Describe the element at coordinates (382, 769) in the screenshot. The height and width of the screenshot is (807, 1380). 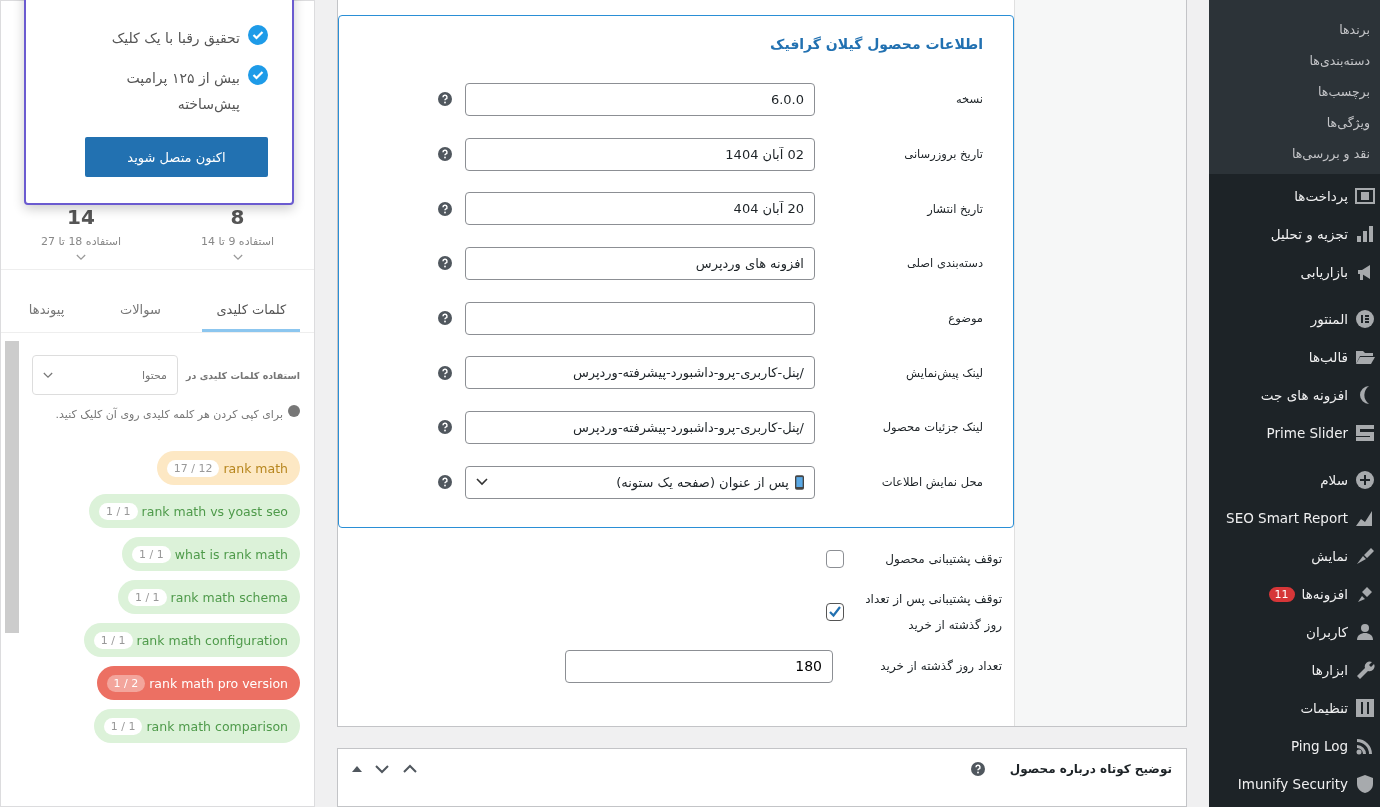
I see `move-down-icon` at that location.